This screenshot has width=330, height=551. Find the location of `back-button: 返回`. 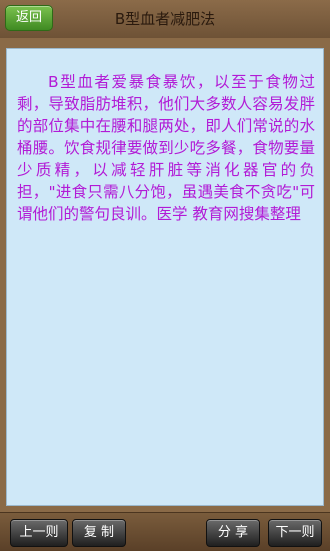

back-button: 返回 is located at coordinates (29, 18).